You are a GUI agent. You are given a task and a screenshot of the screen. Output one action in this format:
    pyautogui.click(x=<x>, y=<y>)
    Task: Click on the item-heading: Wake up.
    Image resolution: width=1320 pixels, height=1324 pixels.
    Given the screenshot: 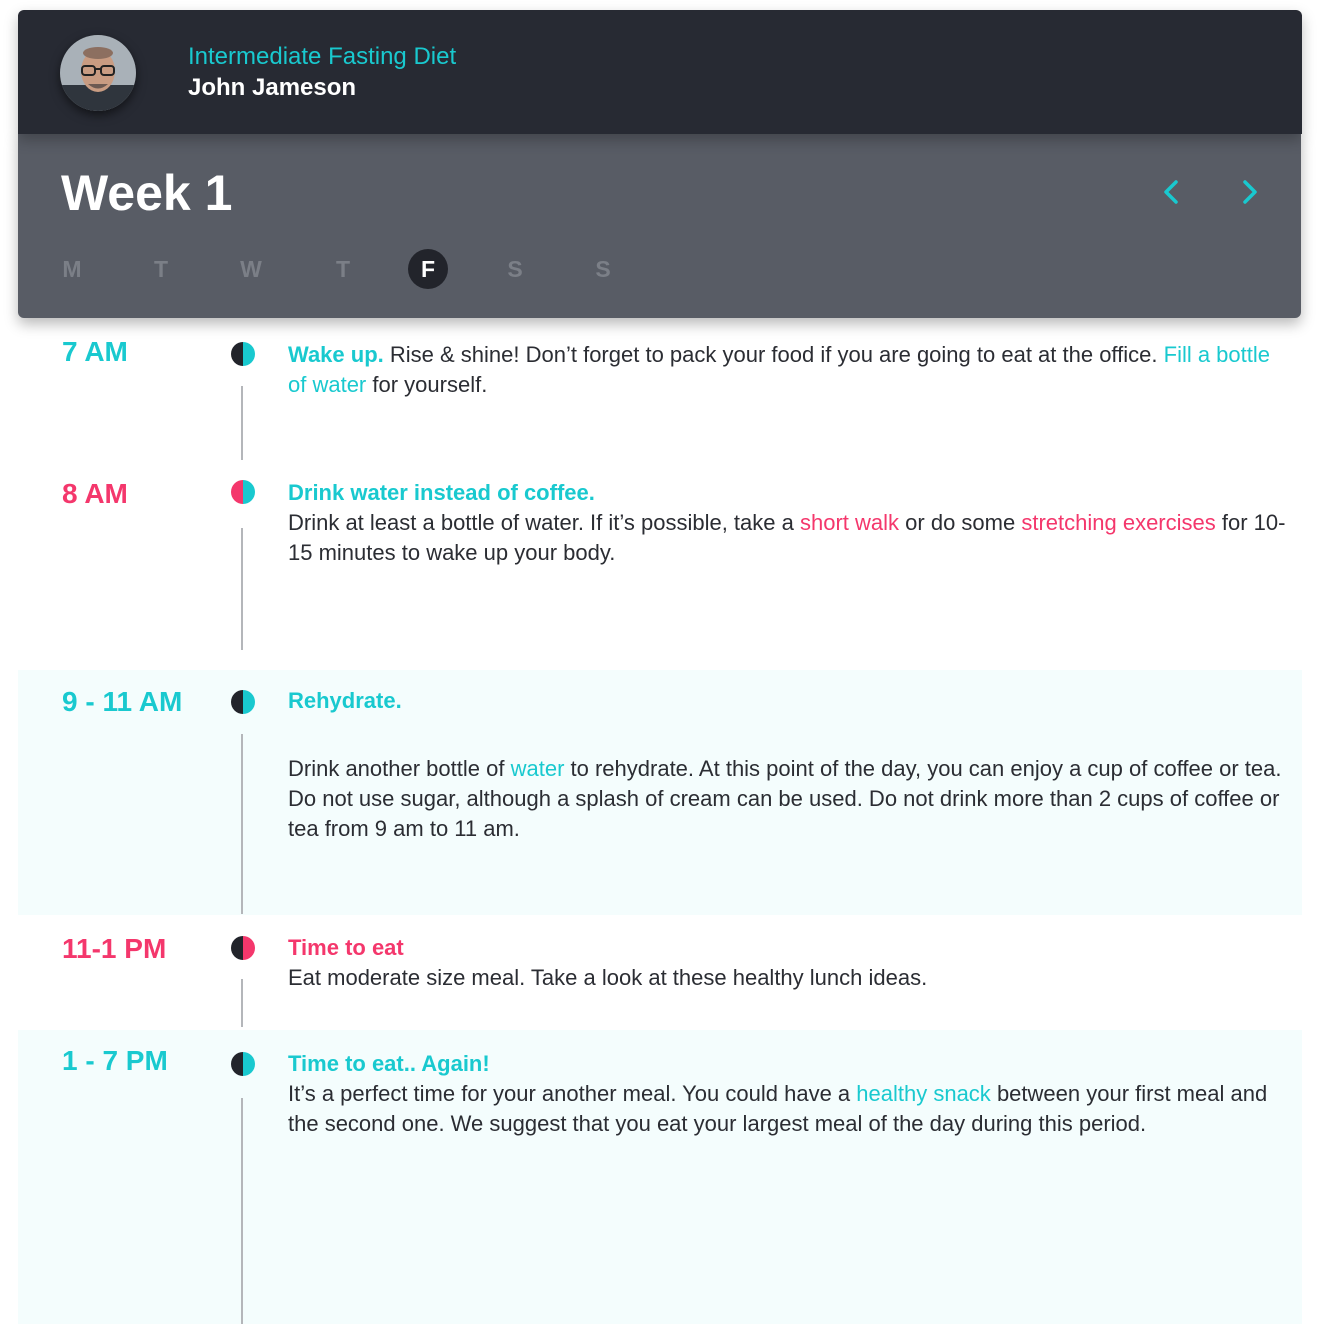 What is the action you would take?
    pyautogui.click(x=336, y=354)
    